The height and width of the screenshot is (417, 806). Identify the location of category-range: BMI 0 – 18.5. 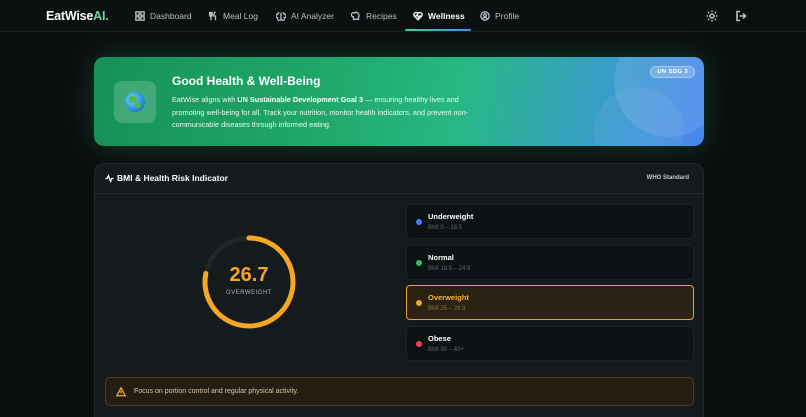
(445, 228).